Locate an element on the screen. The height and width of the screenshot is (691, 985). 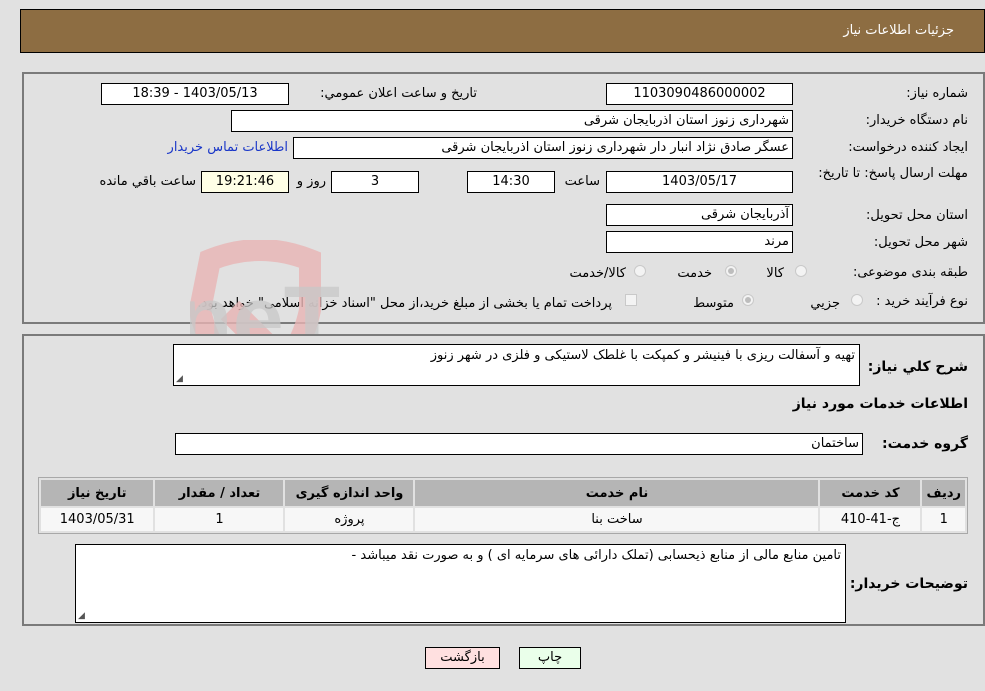
col-header-row-number: ردیف is located at coordinates (943, 493).